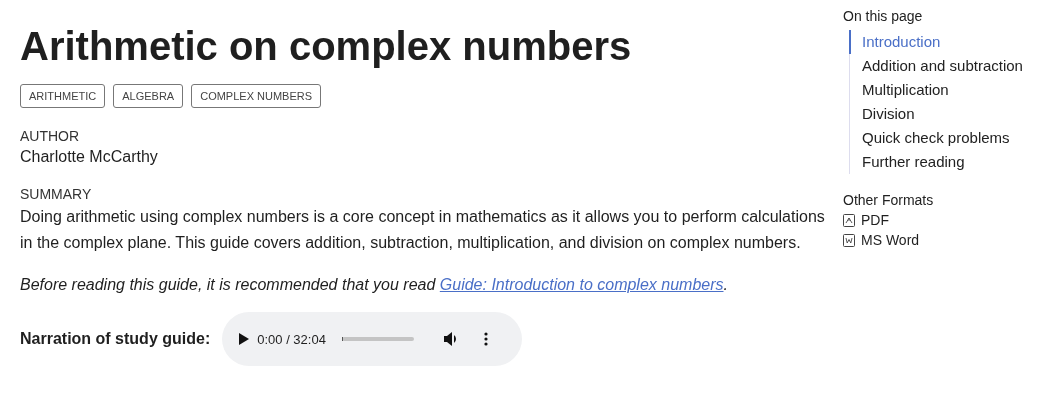  I want to click on author-name: Charlotte McCarthy, so click(89, 157).